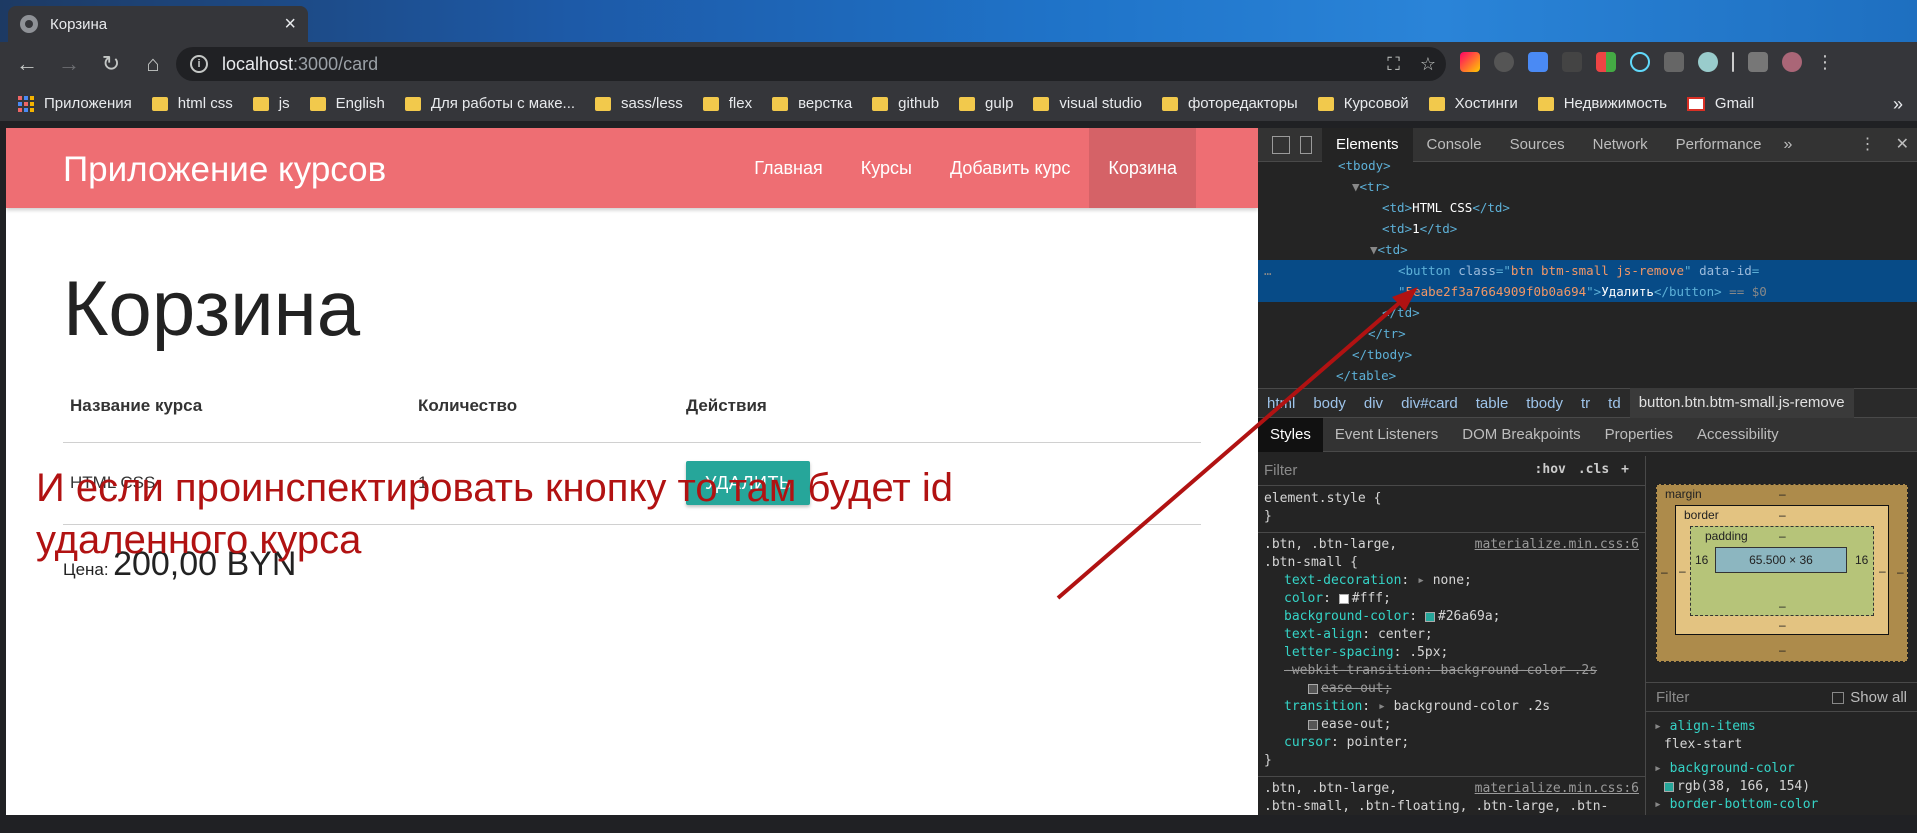 This screenshot has height=833, width=1917. Describe the element at coordinates (1537, 145) in the screenshot. I see `tab-sources: Sources` at that location.